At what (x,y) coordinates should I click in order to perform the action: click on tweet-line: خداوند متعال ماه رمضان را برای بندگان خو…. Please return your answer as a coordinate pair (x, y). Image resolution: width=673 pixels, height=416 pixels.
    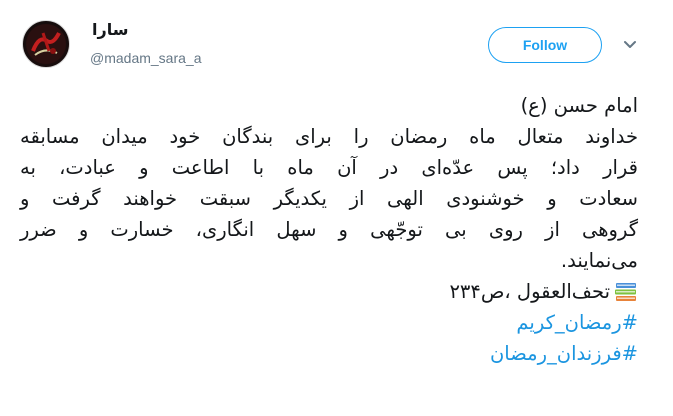
    Looking at the image, I should click on (329, 136).